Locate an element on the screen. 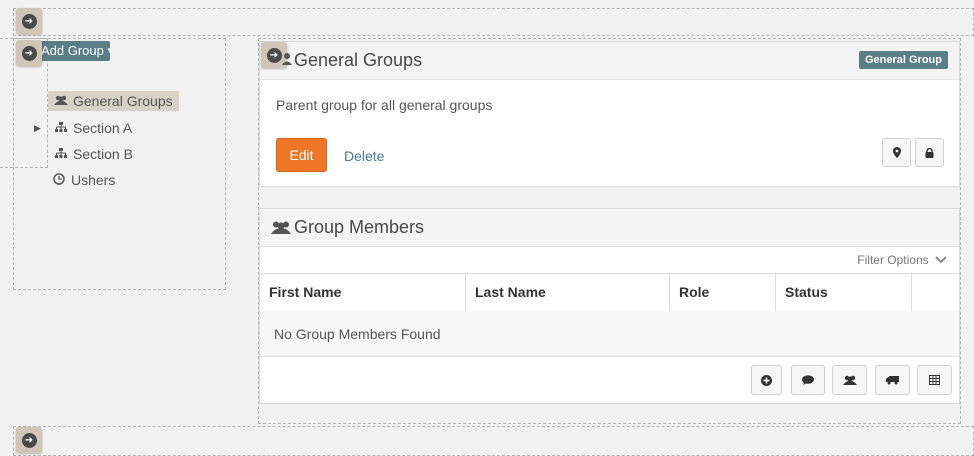  tree-item-ushers: Ushers is located at coordinates (83, 180).